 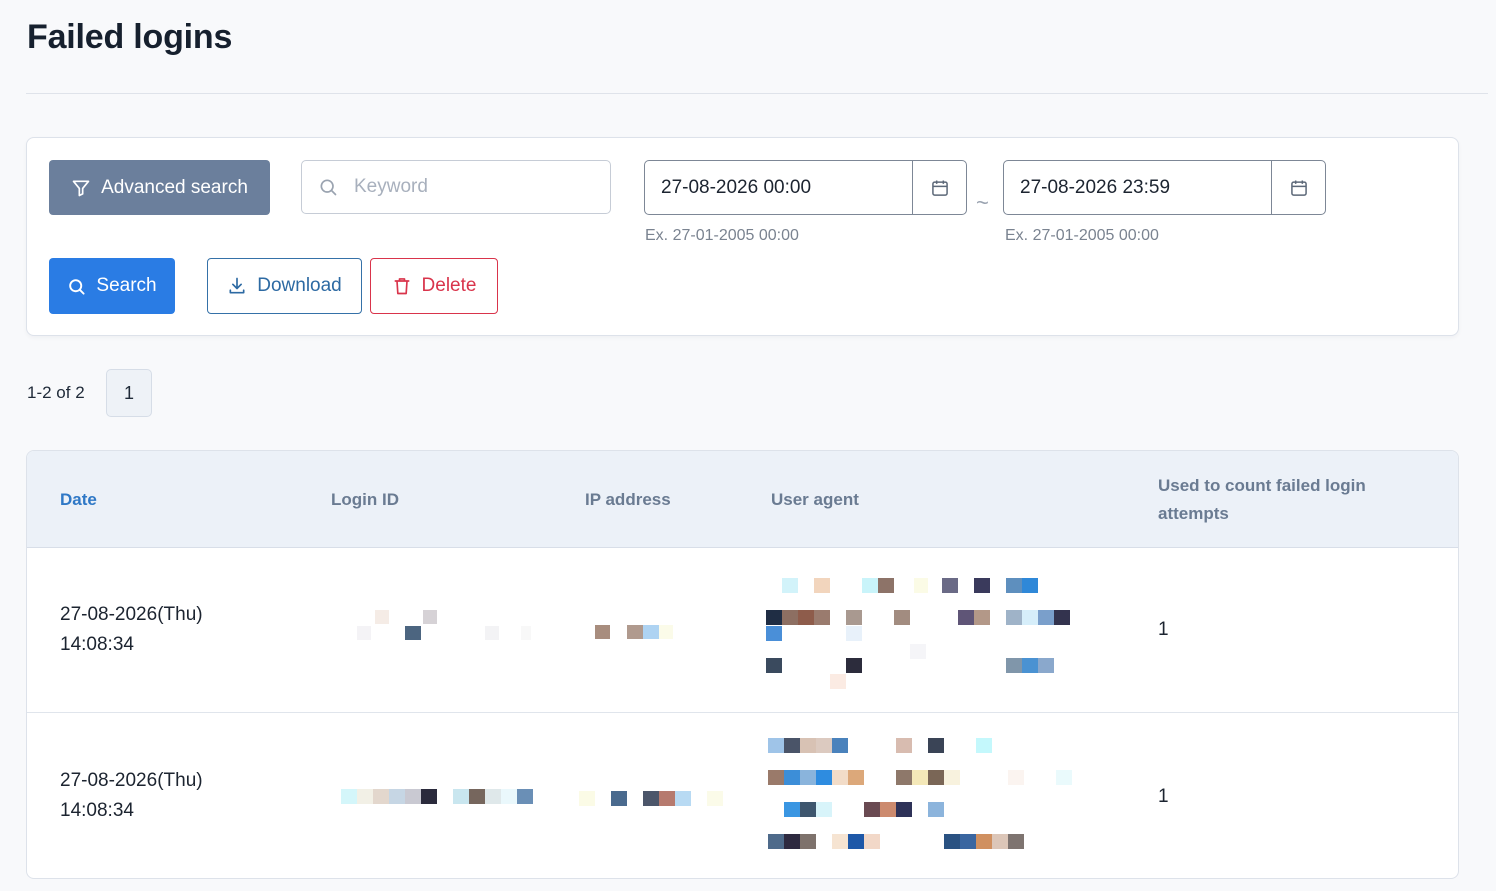 I want to click on date-from-field: 27-08-2026 00:00, so click(x=805, y=187).